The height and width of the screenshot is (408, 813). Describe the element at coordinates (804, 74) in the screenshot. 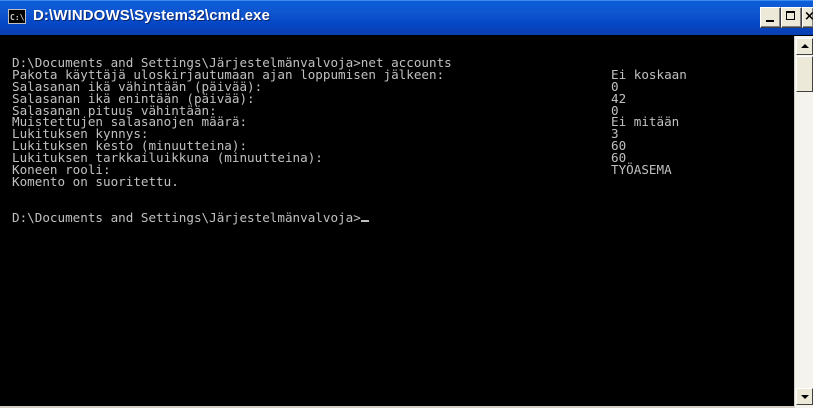

I see `scroll-thumb` at that location.